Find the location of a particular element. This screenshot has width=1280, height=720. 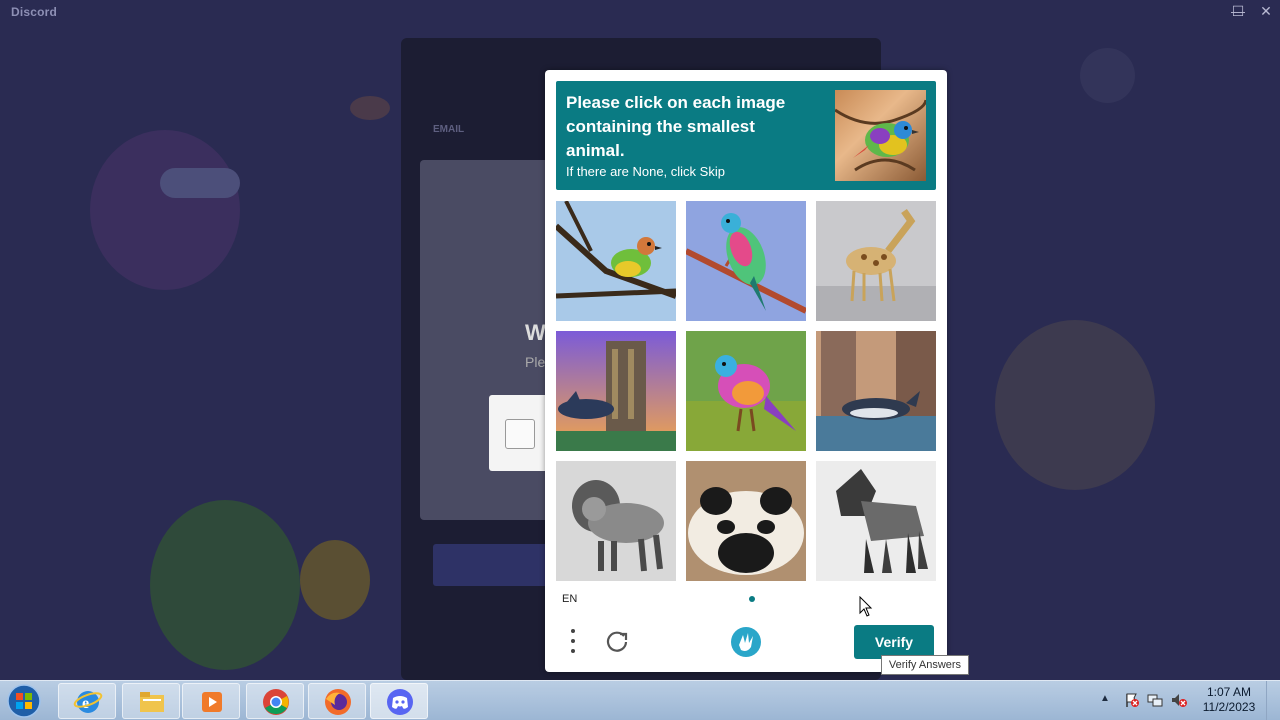

taskbar-chrome is located at coordinates (275, 701).